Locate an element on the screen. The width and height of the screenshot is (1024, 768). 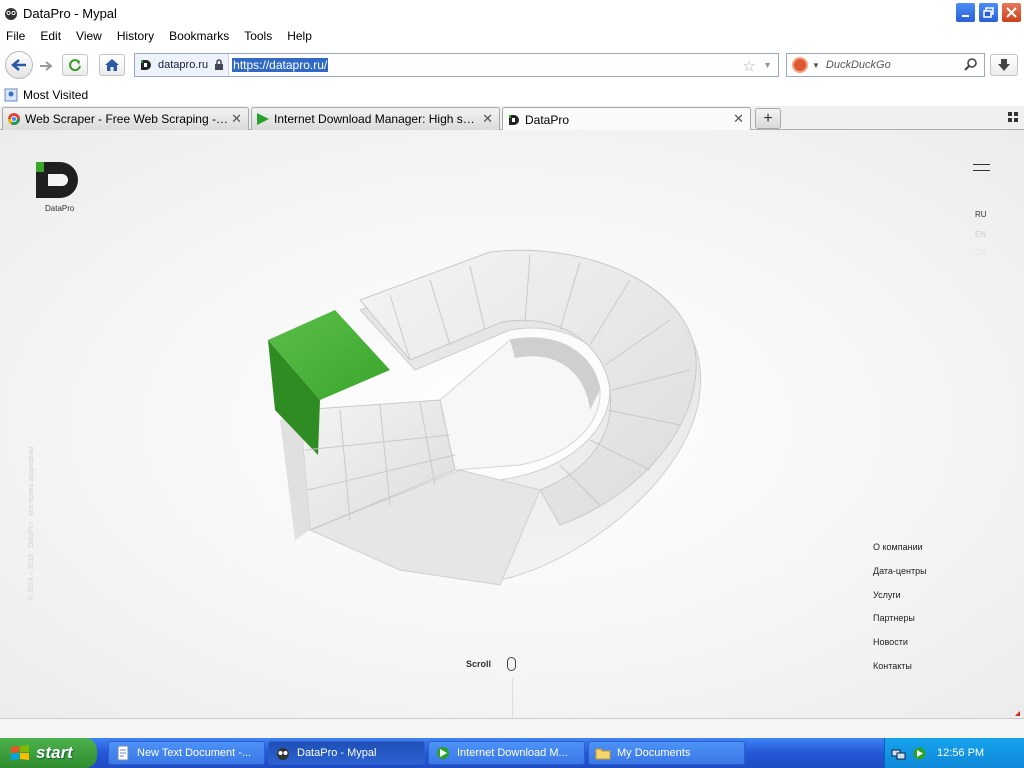
home-icon is located at coordinates (112, 65).